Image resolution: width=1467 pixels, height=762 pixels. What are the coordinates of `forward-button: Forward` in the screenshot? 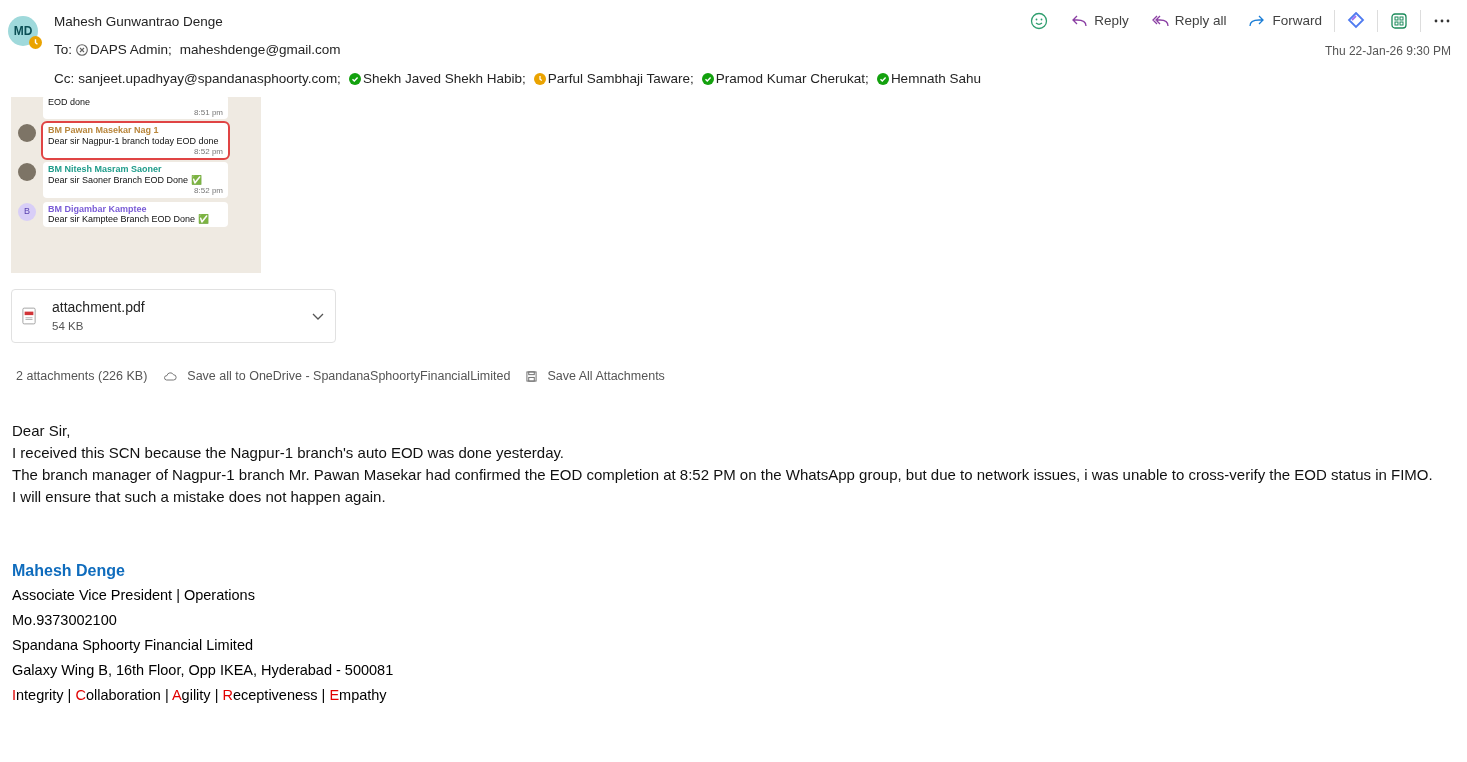 It's located at (1285, 21).